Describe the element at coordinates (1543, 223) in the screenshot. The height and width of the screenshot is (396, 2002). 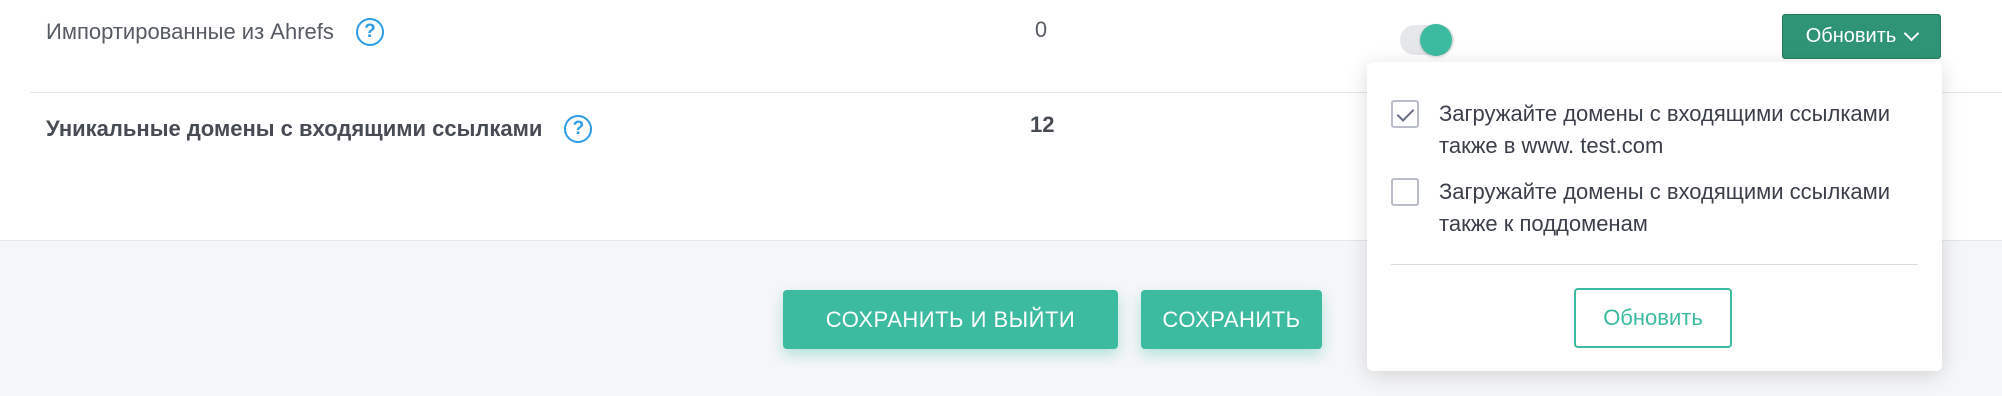
I see `option-subdomains-line2: также к поддоменам` at that location.